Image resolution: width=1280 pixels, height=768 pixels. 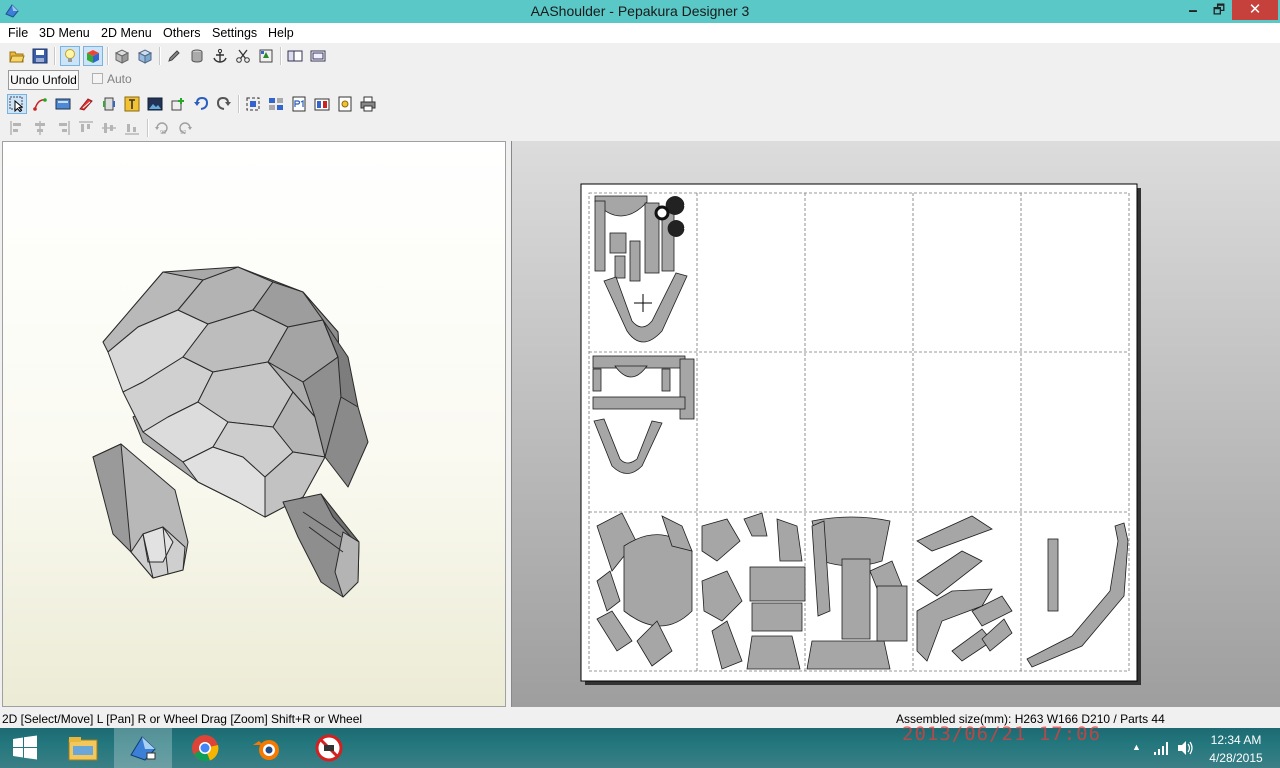 What do you see at coordinates (97, 78) in the screenshot?
I see `auto-checkbox` at bounding box center [97, 78].